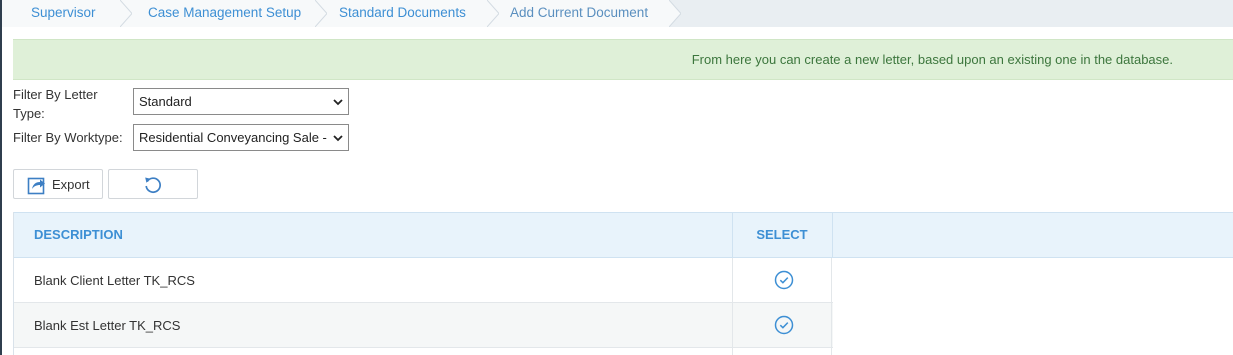 The width and height of the screenshot is (1233, 355). Describe the element at coordinates (1, 177) in the screenshot. I see `left-edge-border` at that location.